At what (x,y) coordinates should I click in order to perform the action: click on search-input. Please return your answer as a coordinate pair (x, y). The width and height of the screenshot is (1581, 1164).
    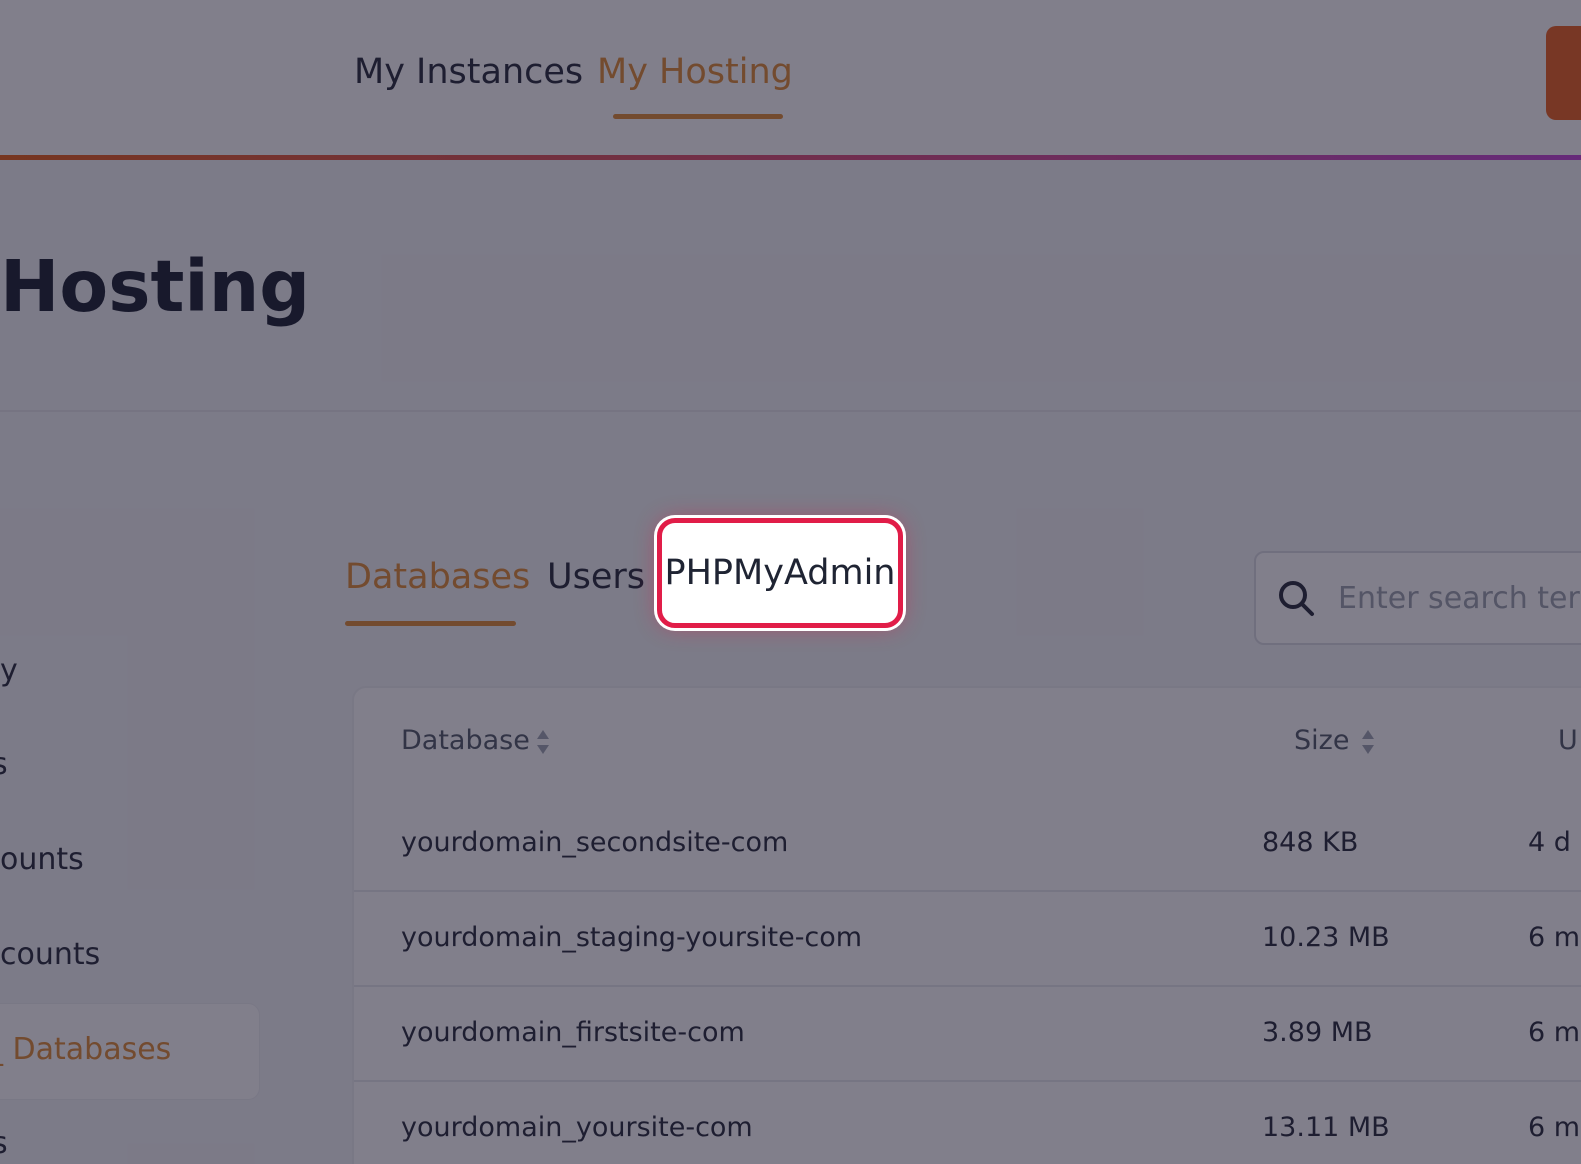
    Looking at the image, I should click on (1459, 598).